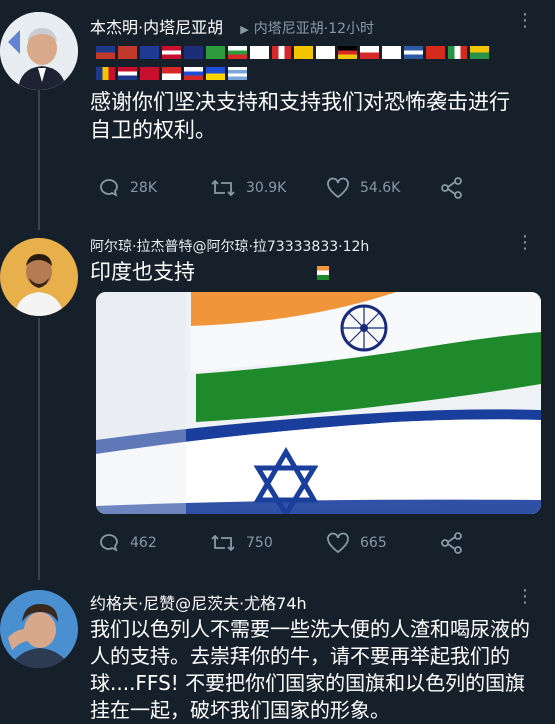 This screenshot has height=724, width=555. I want to click on like-count: 54.6K, so click(380, 188).